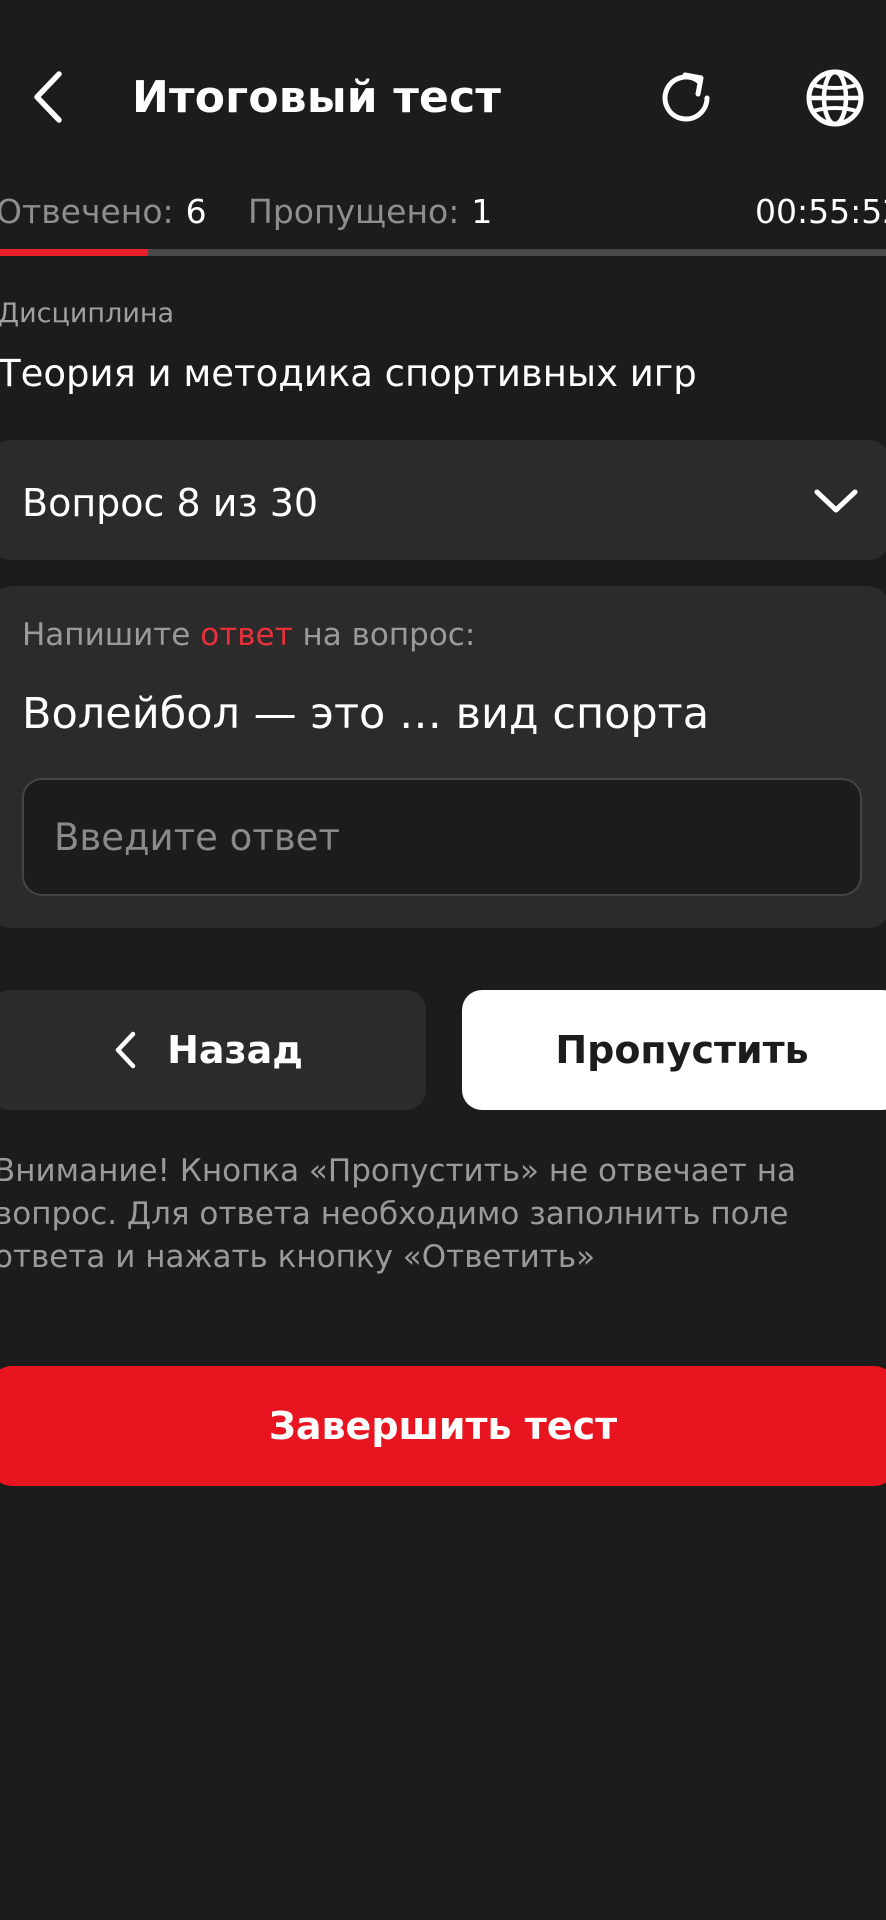  Describe the element at coordinates (87, 211) in the screenshot. I see `answered-label: Отвечено:` at that location.